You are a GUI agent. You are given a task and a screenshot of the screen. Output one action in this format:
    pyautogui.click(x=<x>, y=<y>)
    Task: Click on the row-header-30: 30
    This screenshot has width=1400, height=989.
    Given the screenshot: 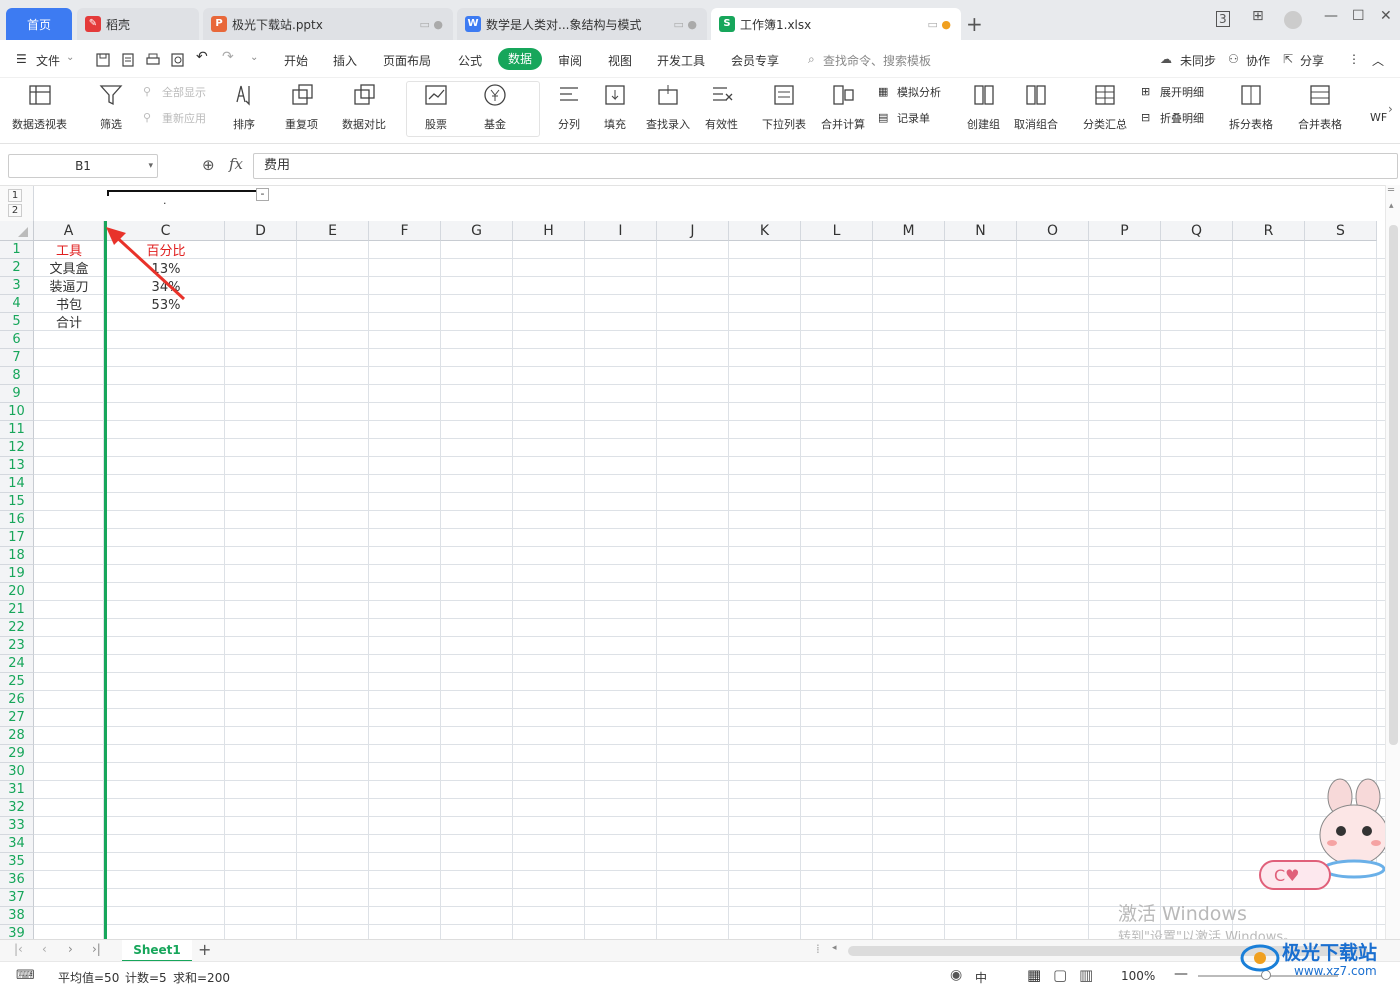 What is the action you would take?
    pyautogui.click(x=17, y=772)
    